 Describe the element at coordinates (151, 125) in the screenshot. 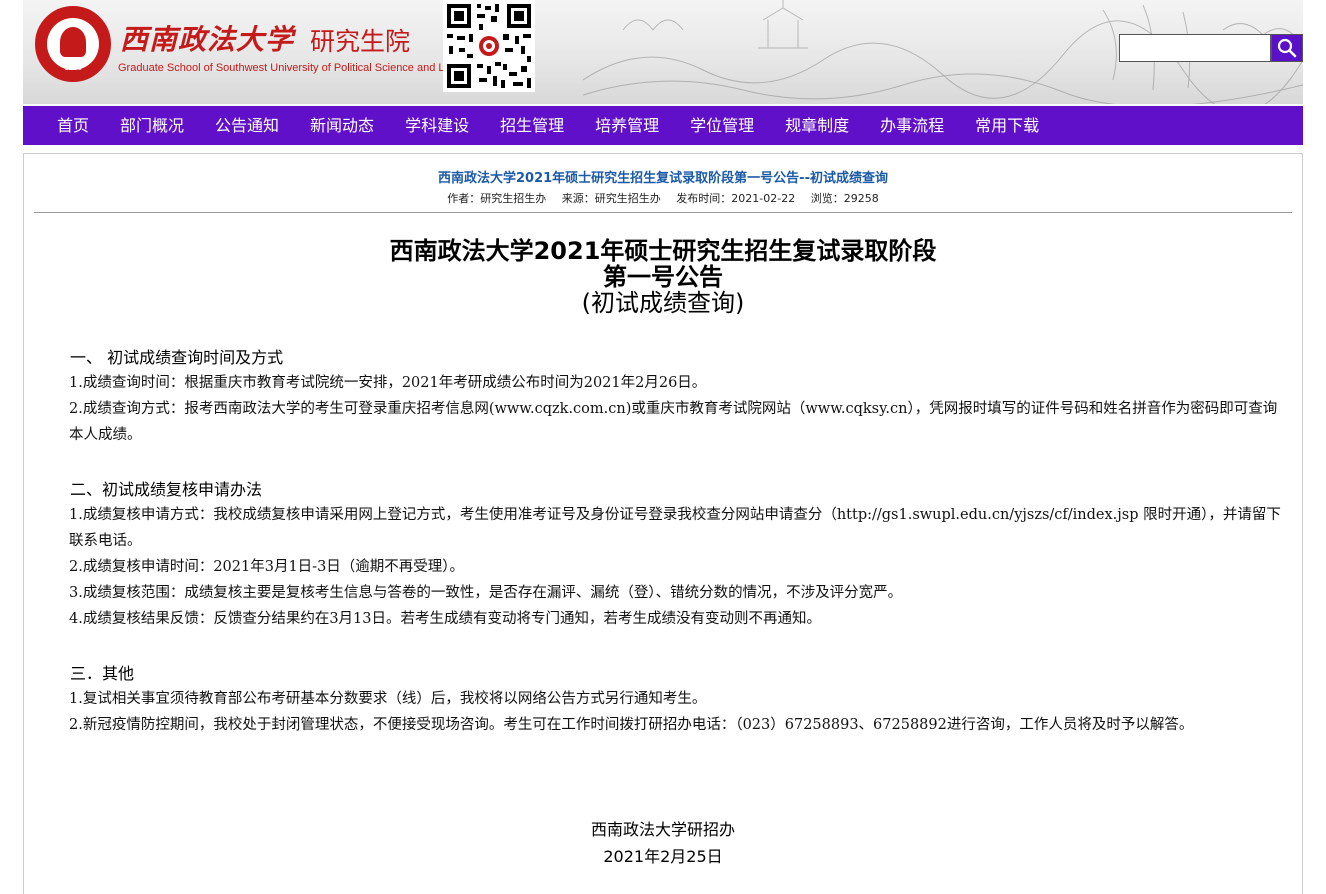

I see `nav-item-departments: 部门概况` at that location.